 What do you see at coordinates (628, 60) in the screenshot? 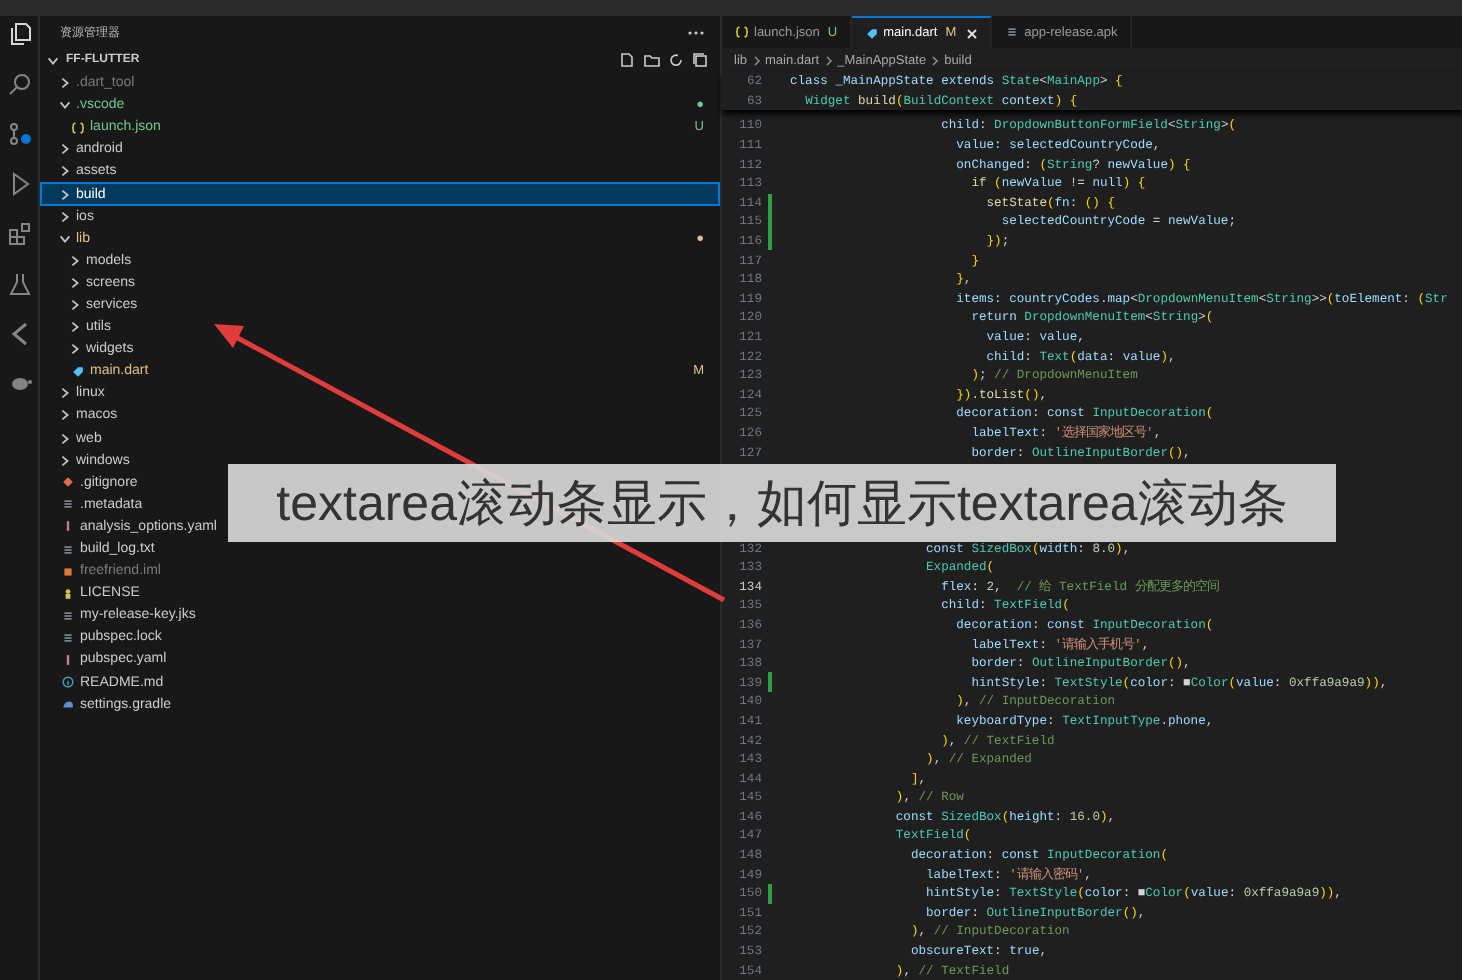
I see `new-file-icon` at bounding box center [628, 60].